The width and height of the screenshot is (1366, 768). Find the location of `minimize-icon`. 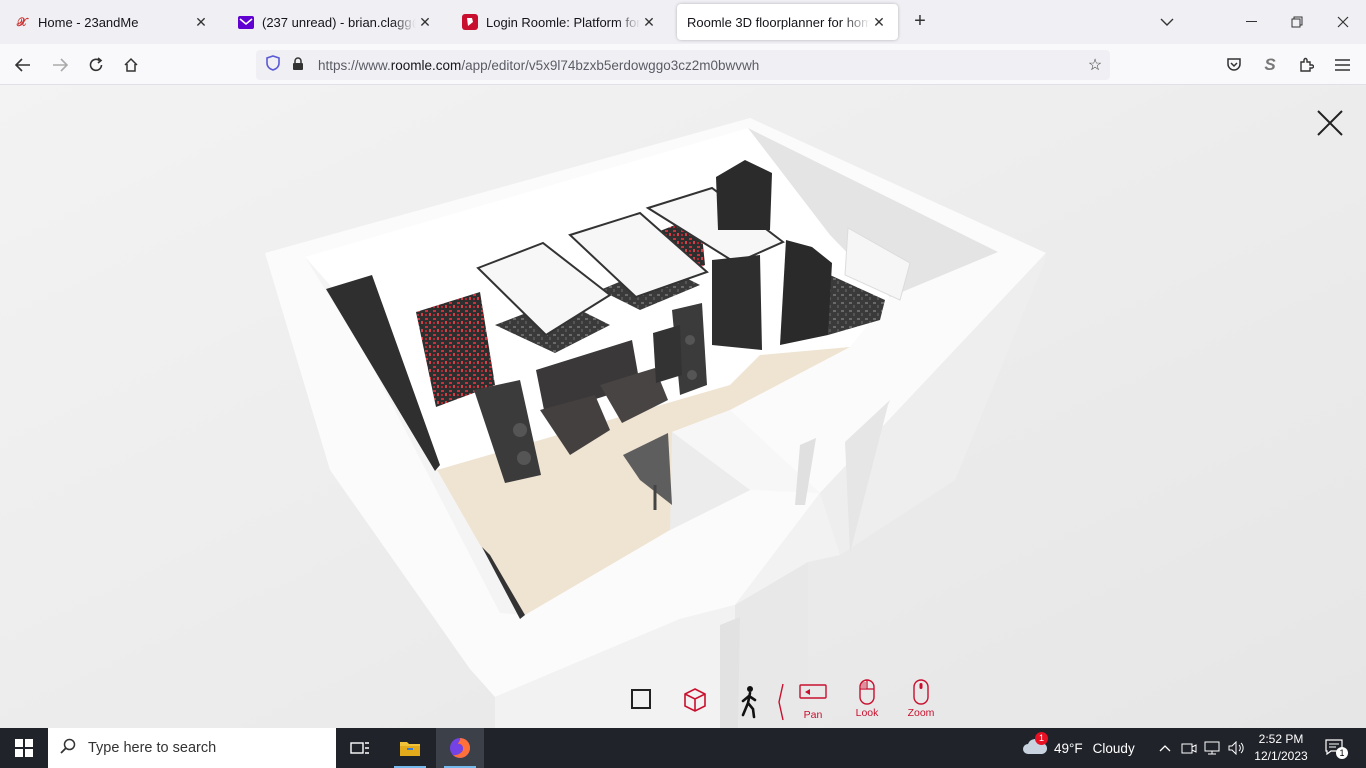

minimize-icon is located at coordinates (1251, 22).